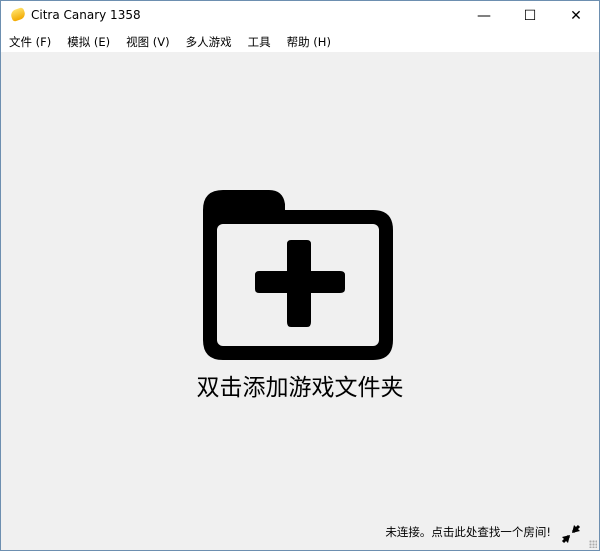 The width and height of the screenshot is (600, 551). What do you see at coordinates (300, 16) in the screenshot?
I see `title-bar: Citra Canary 1358 — ☐ ✕` at bounding box center [300, 16].